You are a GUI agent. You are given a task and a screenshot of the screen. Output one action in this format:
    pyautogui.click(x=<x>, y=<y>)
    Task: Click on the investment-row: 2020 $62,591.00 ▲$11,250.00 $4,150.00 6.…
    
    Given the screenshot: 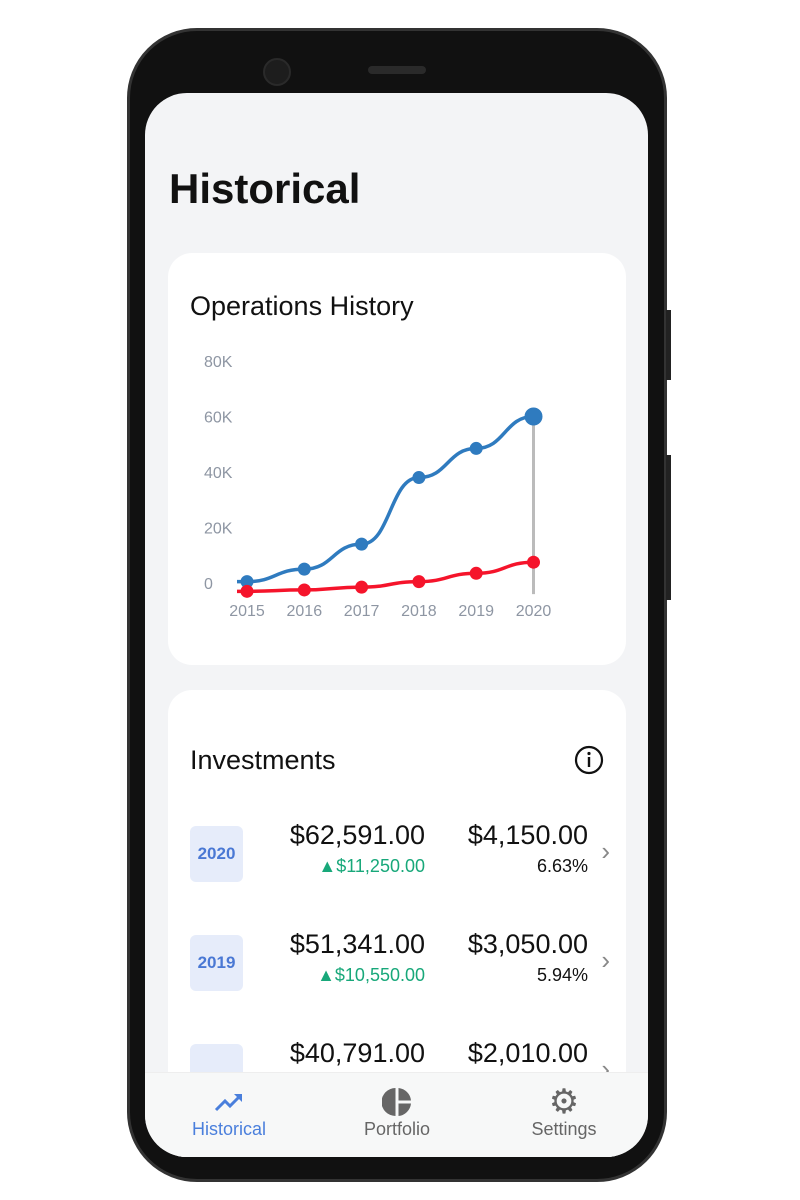 What is the action you would take?
    pyautogui.click(x=400, y=853)
    